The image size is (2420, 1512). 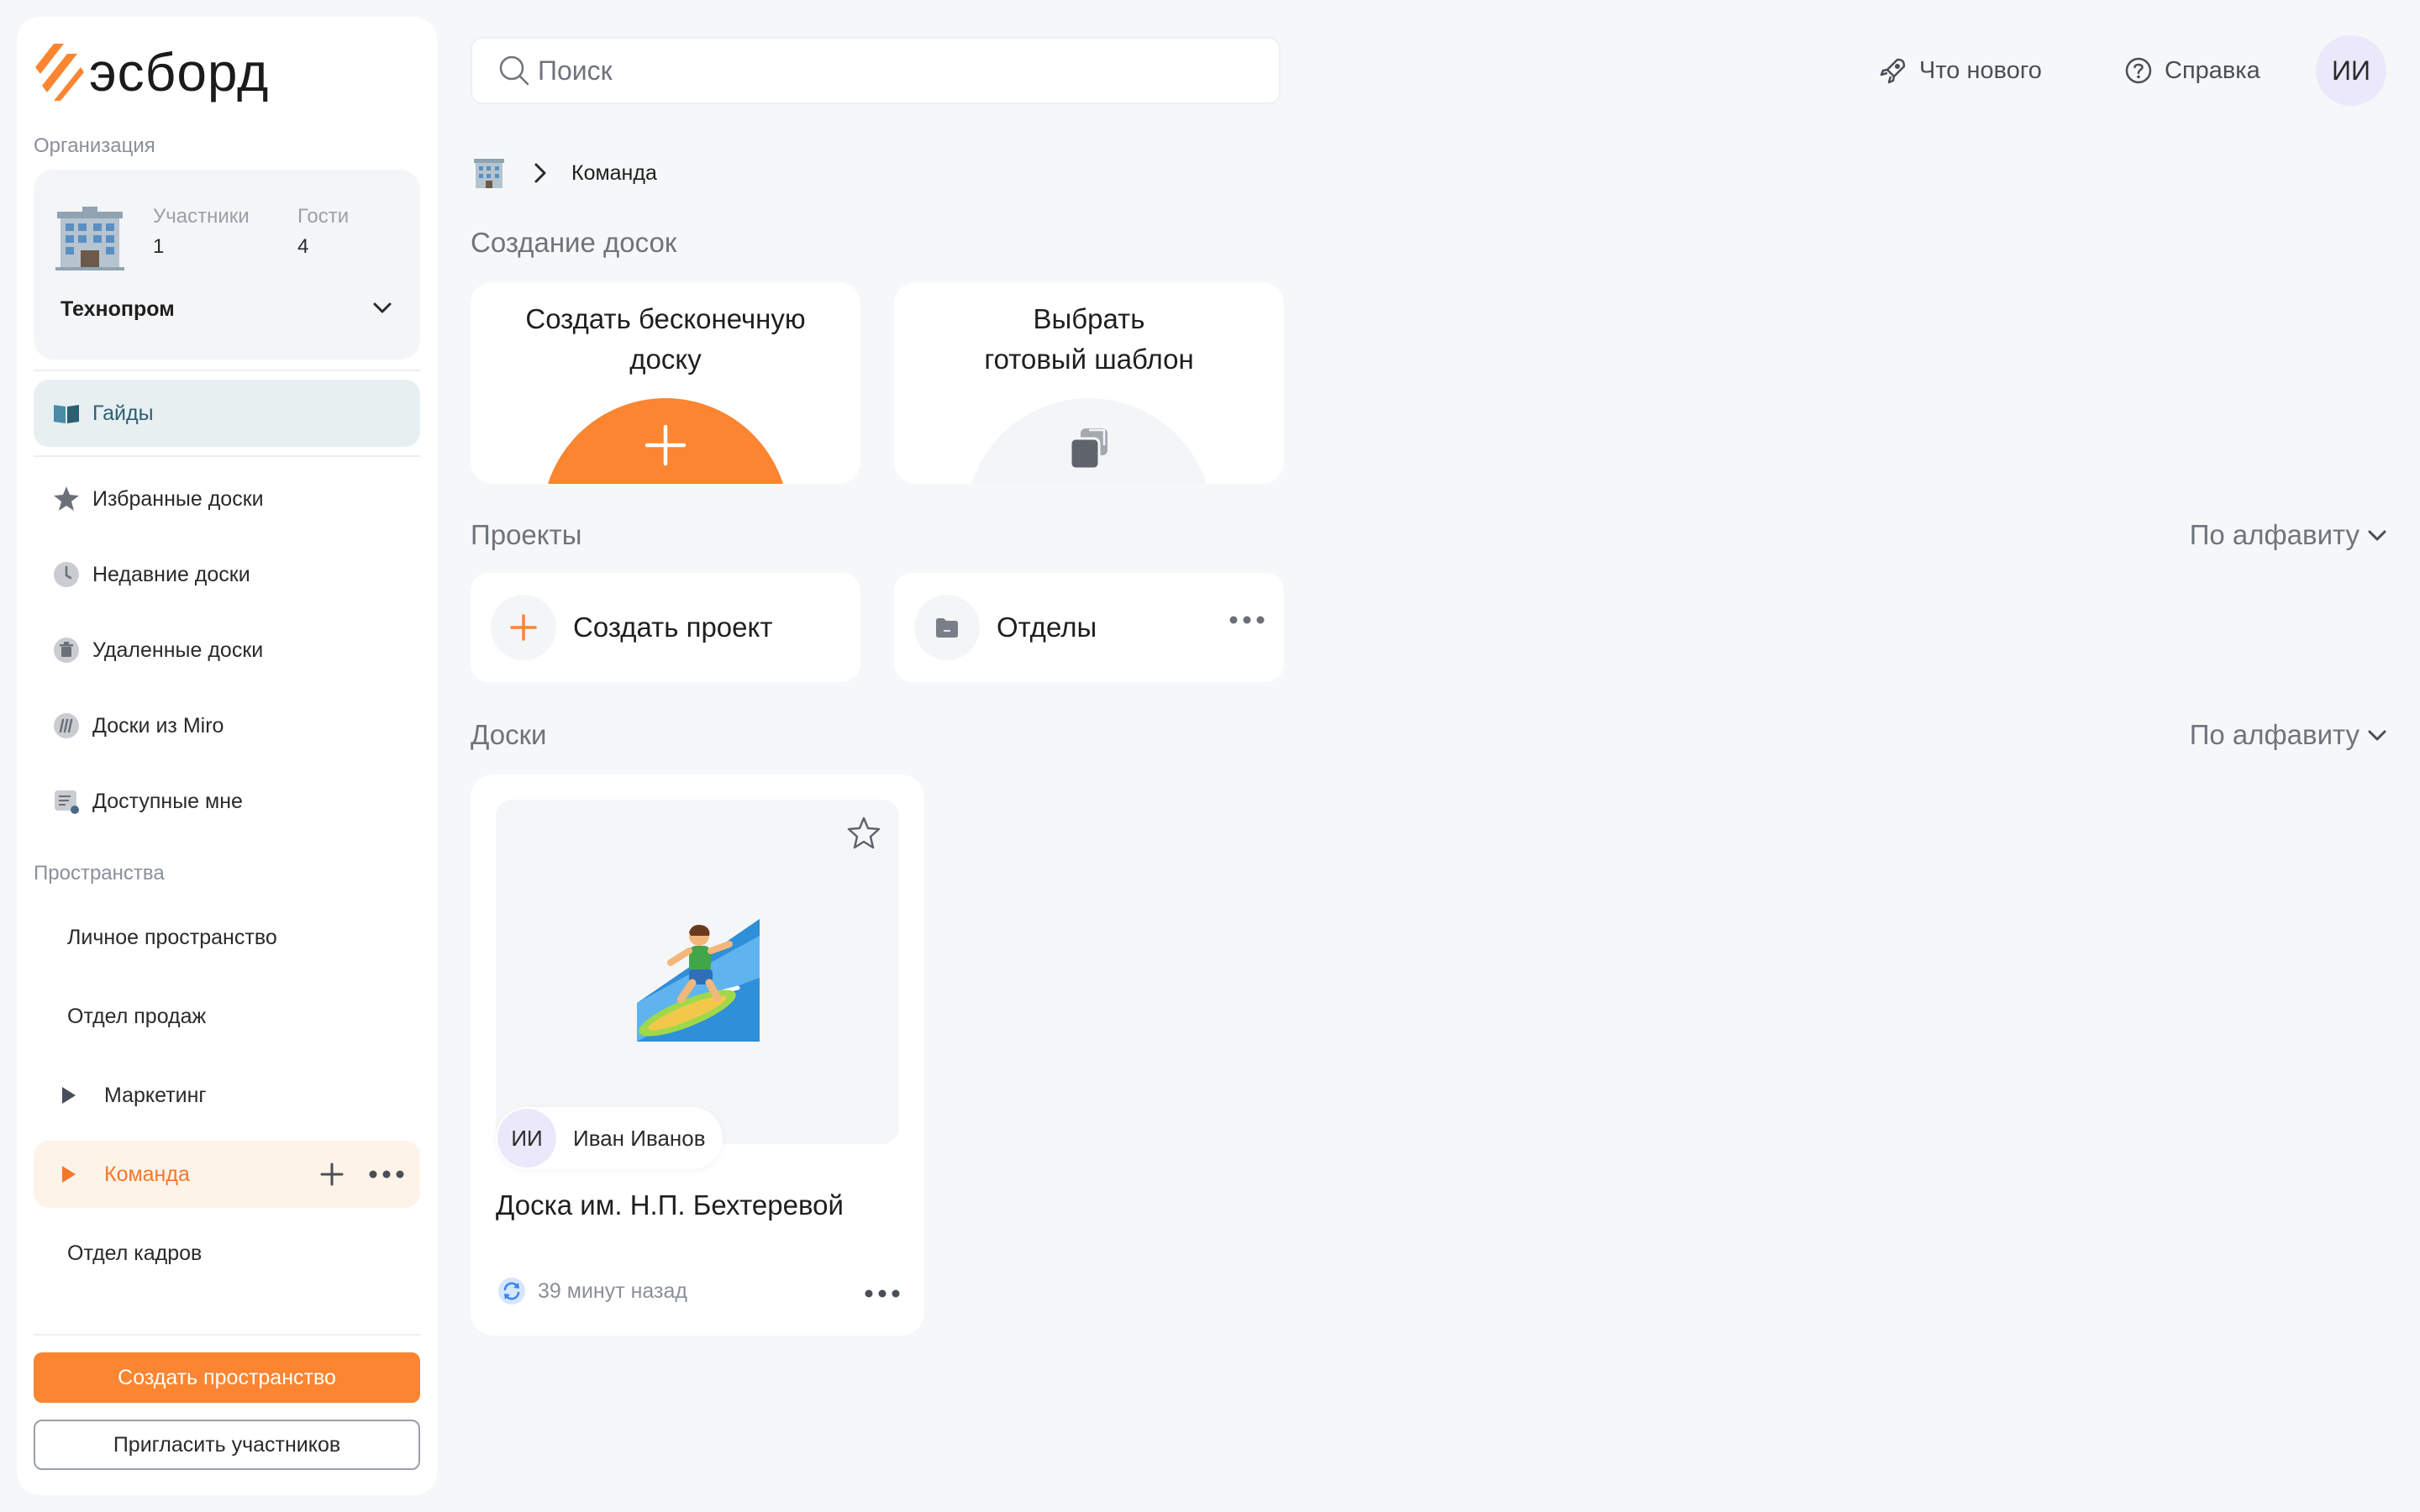 I want to click on whats-new-label: Что нового, so click(x=1981, y=70).